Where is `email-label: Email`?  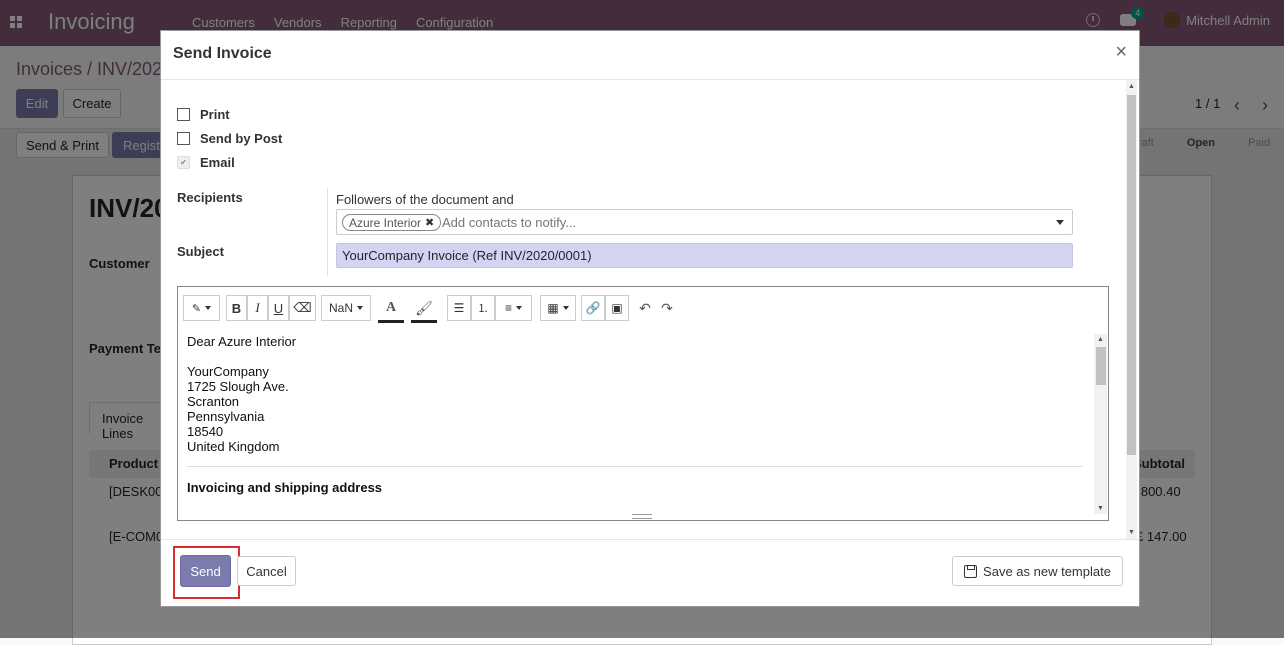
email-label: Email is located at coordinates (217, 162).